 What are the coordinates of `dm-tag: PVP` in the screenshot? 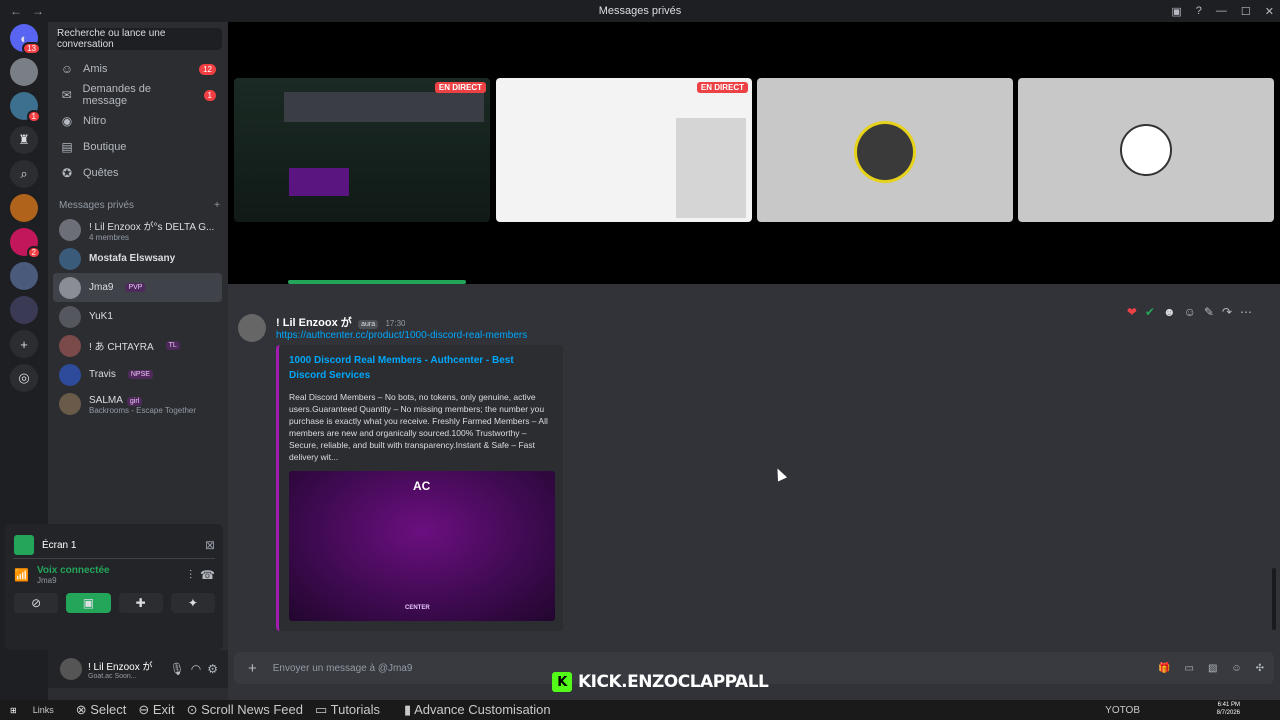 It's located at (135, 287).